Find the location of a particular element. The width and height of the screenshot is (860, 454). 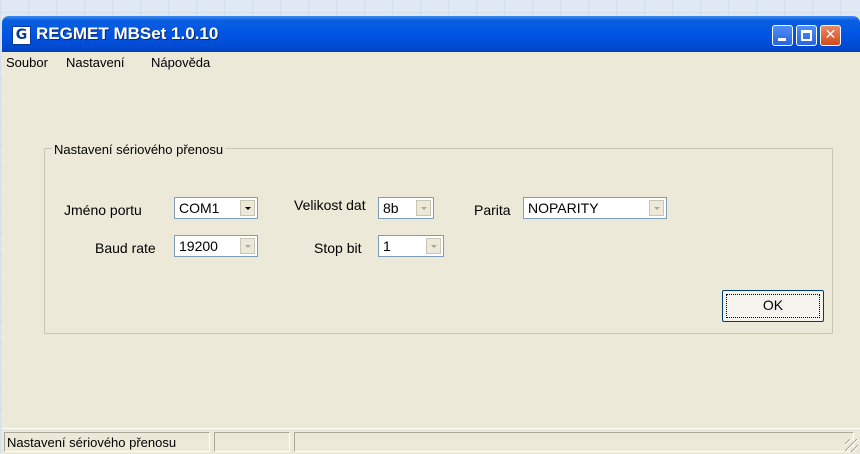

minimize-button is located at coordinates (782, 35).